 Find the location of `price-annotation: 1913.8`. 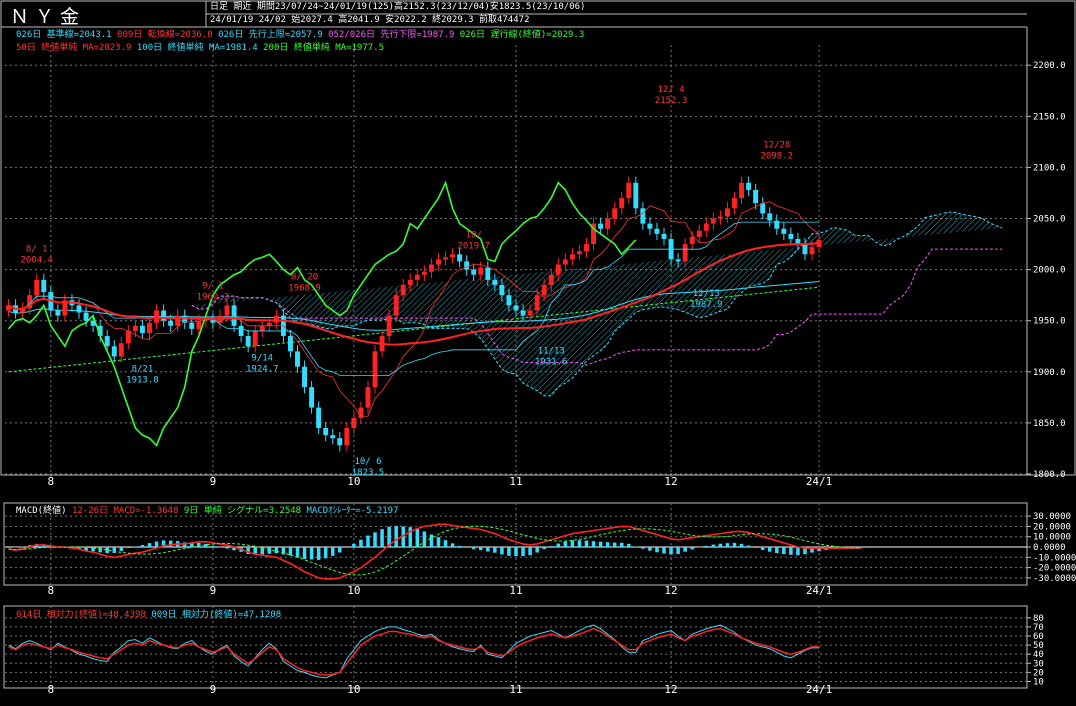

price-annotation: 1913.8 is located at coordinates (142, 381).